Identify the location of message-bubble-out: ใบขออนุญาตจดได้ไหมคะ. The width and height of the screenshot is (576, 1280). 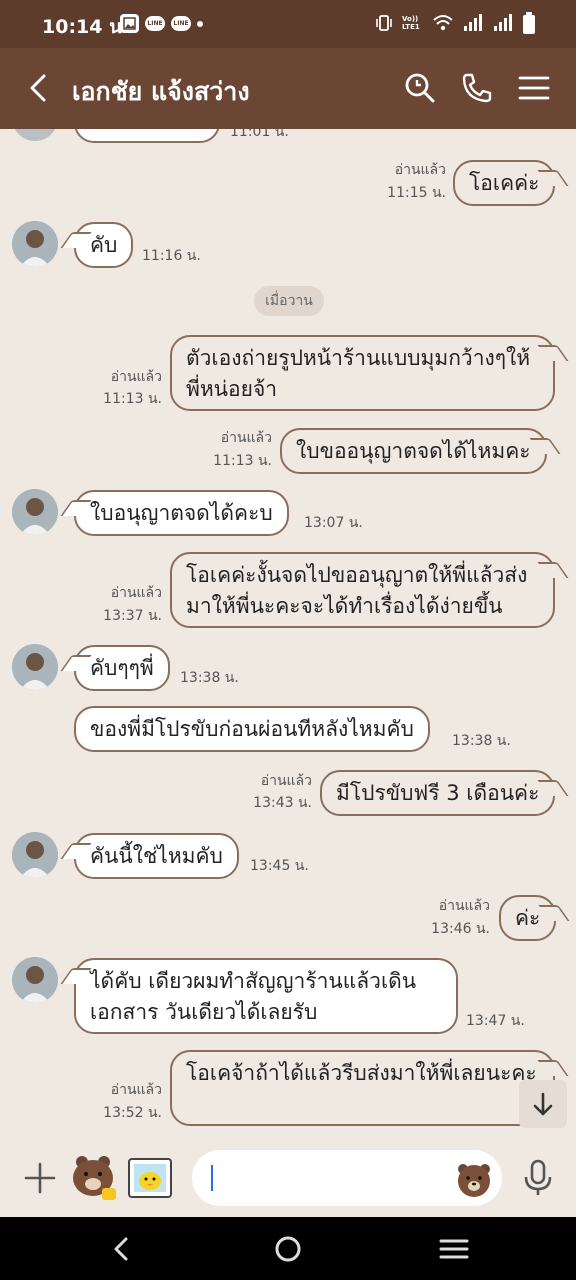
(413, 451).